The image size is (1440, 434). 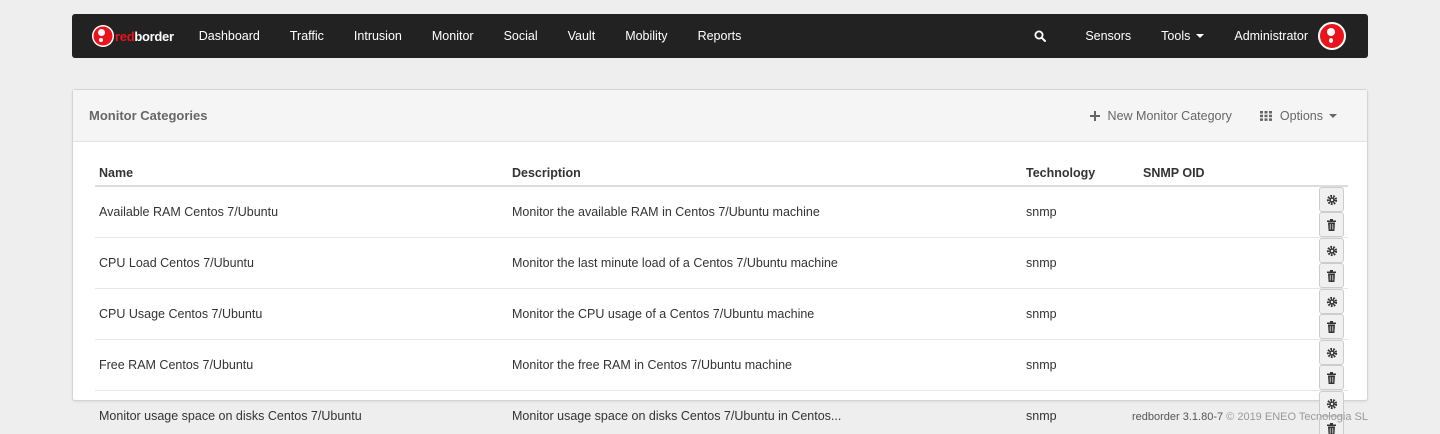 I want to click on nav-item-dashboard: Dashboard, so click(x=229, y=36).